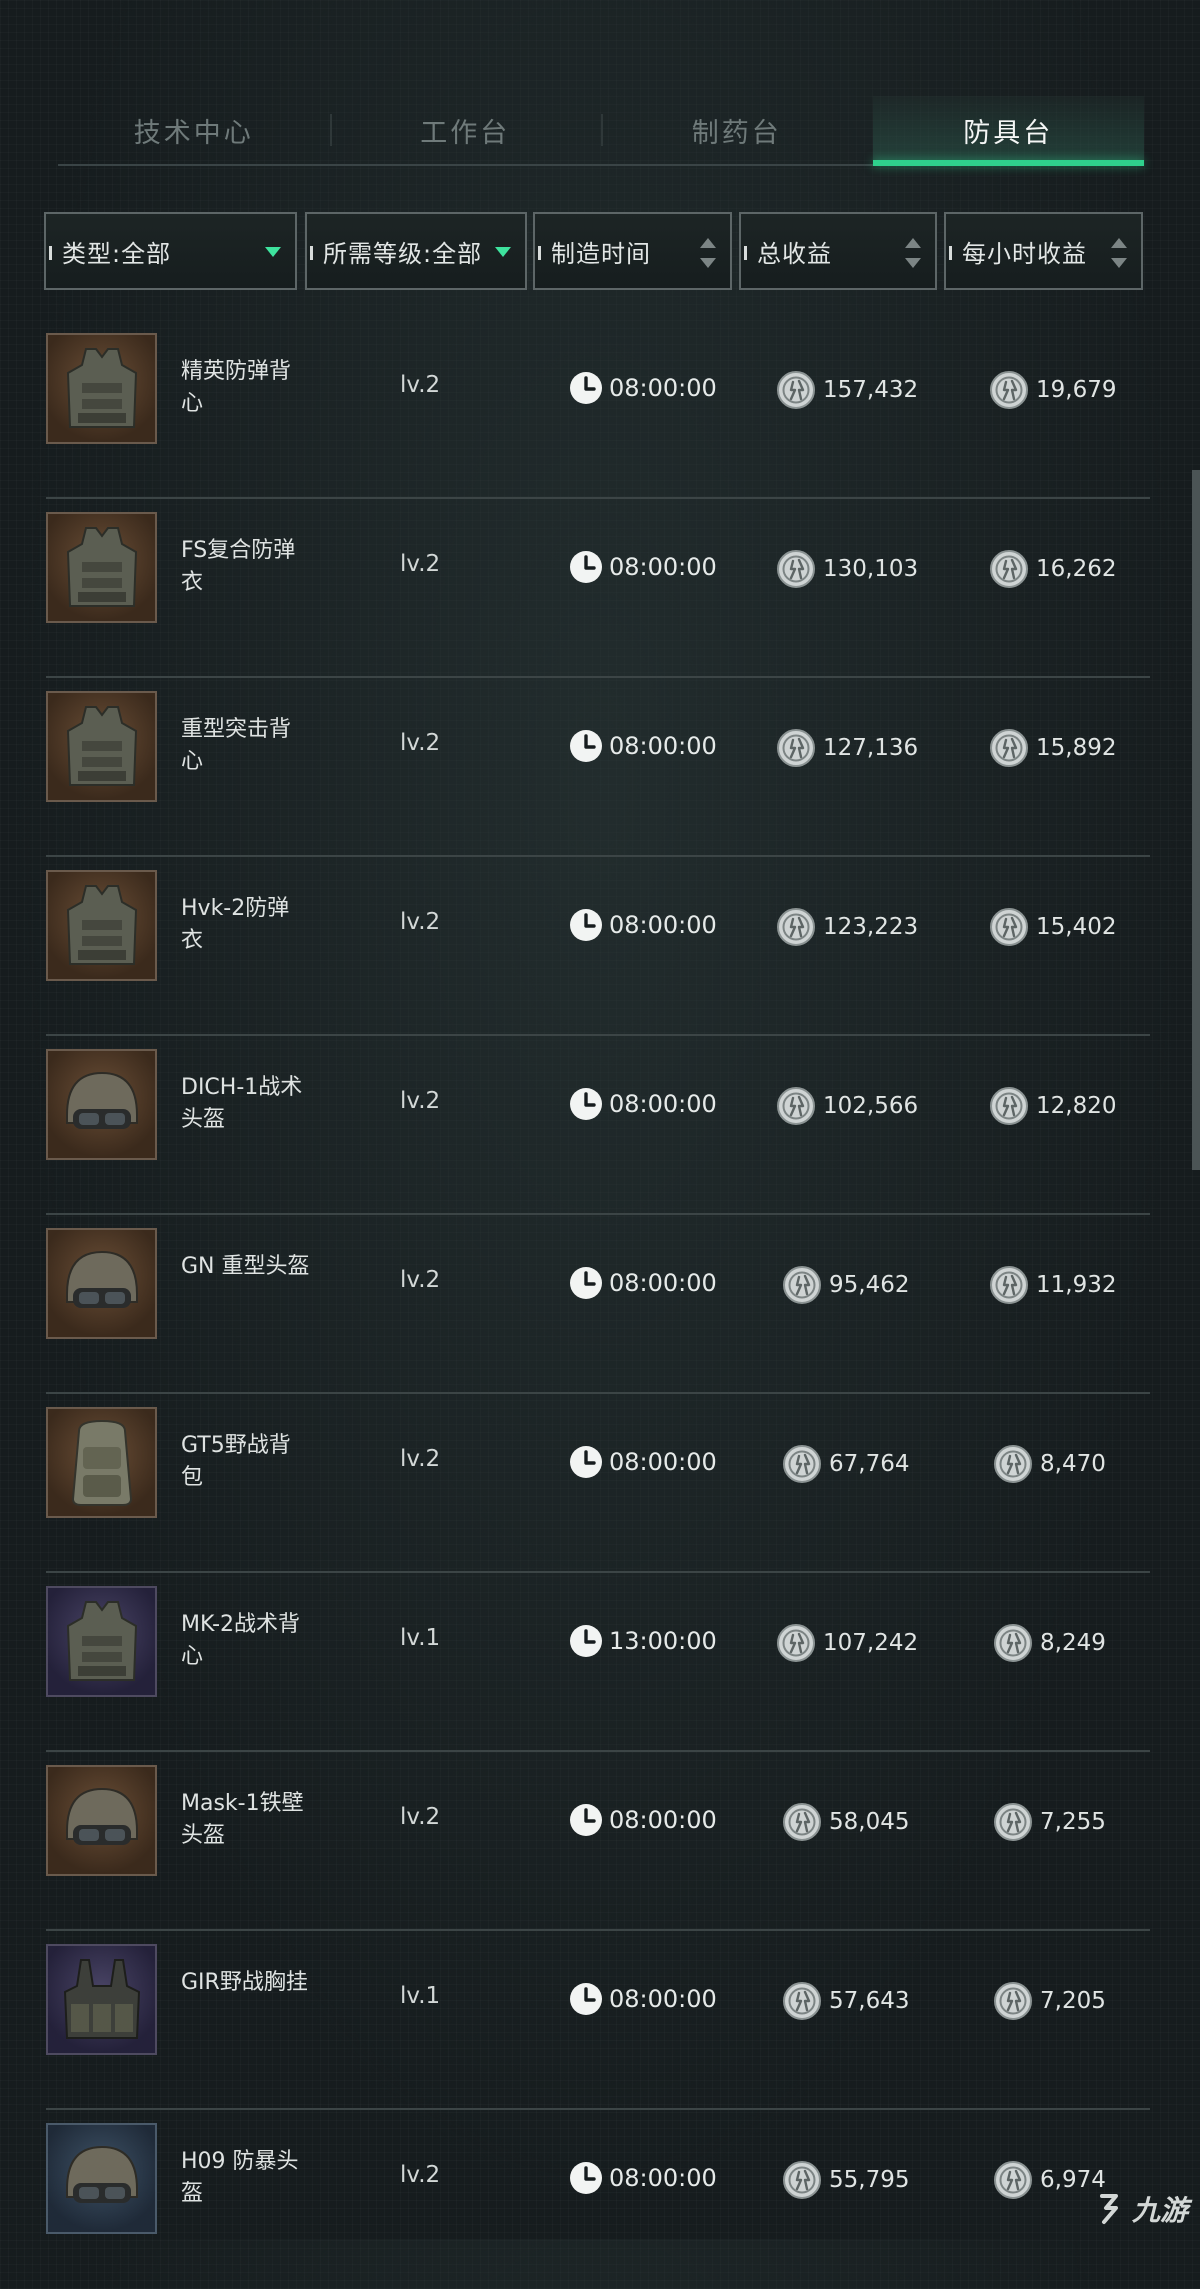 The width and height of the screenshot is (1200, 2289). What do you see at coordinates (600, 1304) in the screenshot?
I see `list-item: GN 重型头盔 lv.2 08:00:00 95,462 11,932` at bounding box center [600, 1304].